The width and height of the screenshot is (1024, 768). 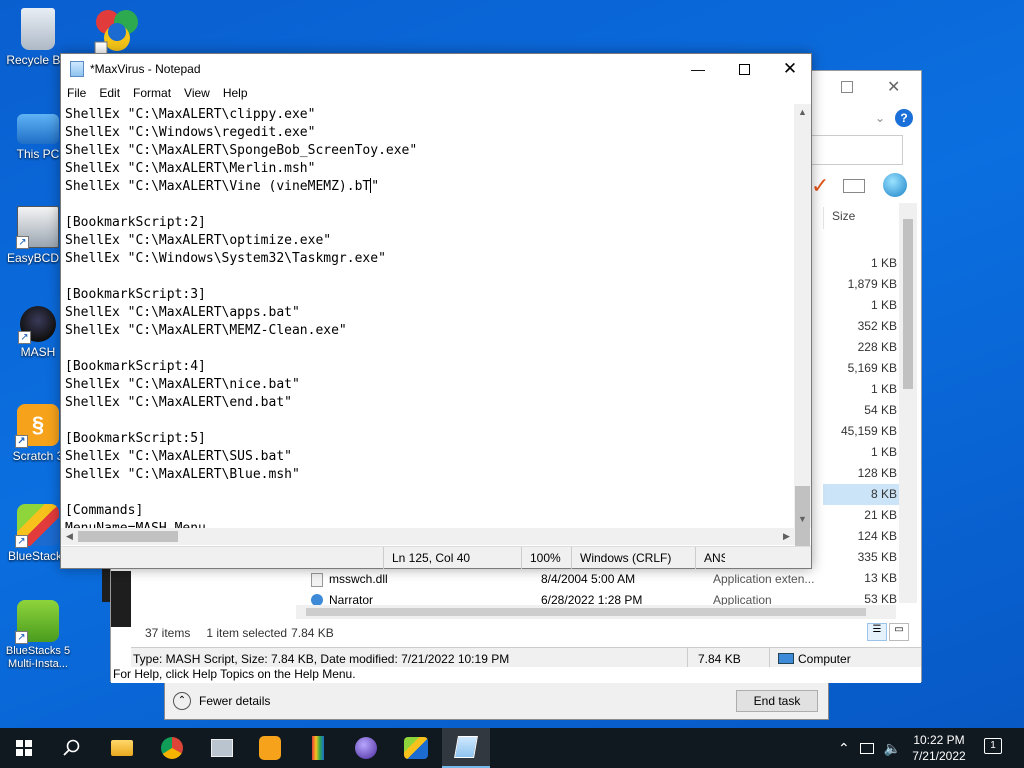 I want to click on view-toggle: ☰ ▭, so click(x=888, y=632).